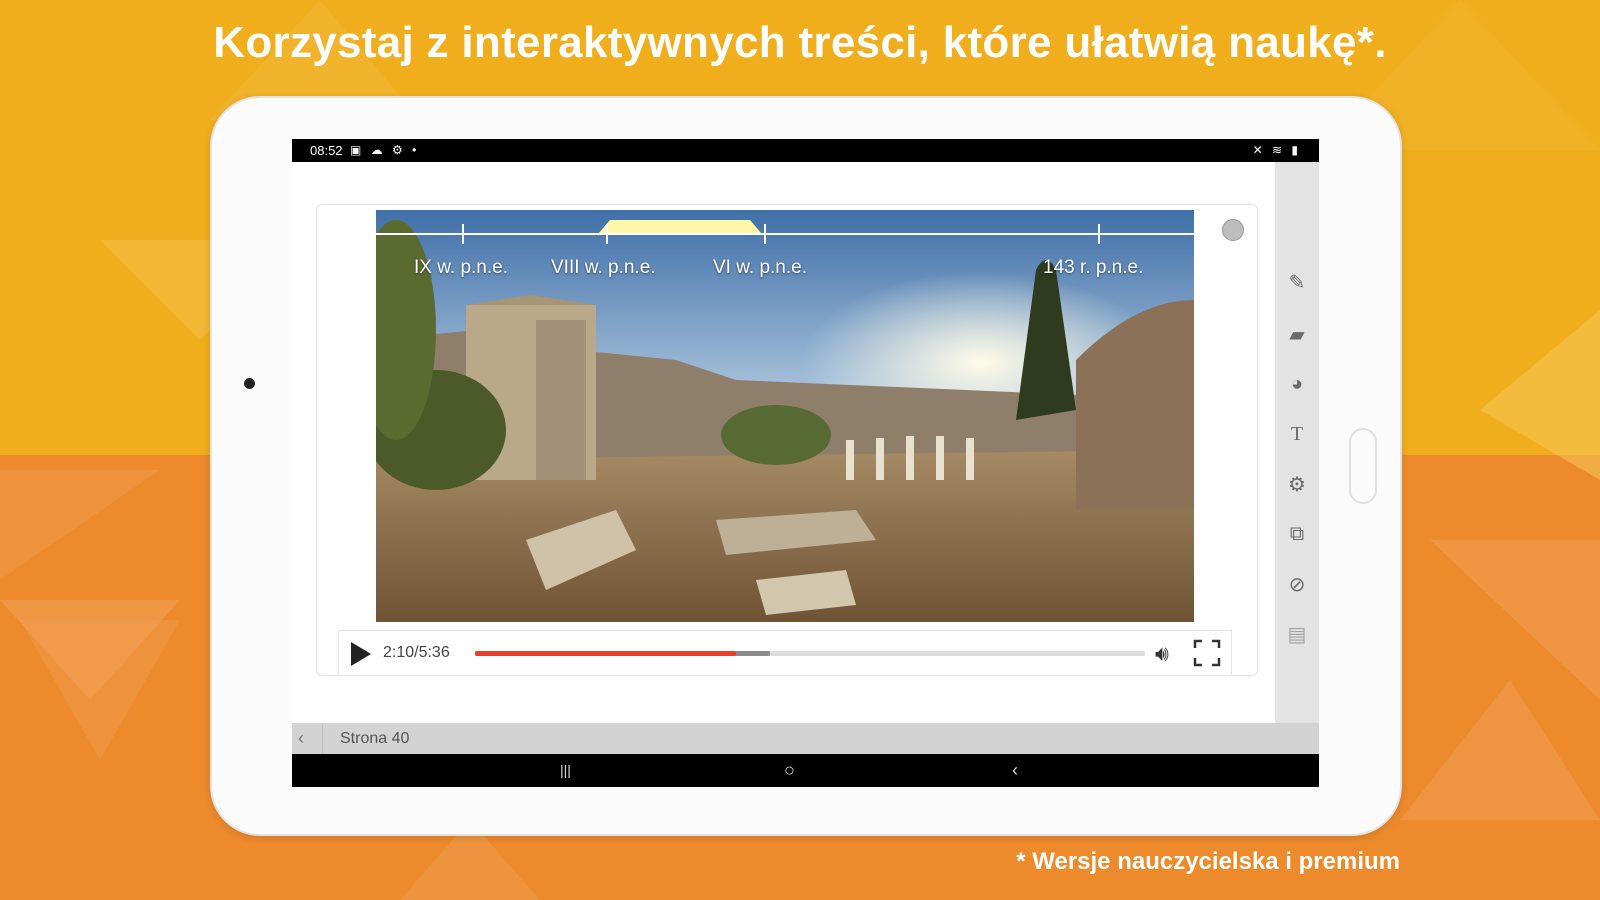  I want to click on tablet-camera, so click(249, 383).